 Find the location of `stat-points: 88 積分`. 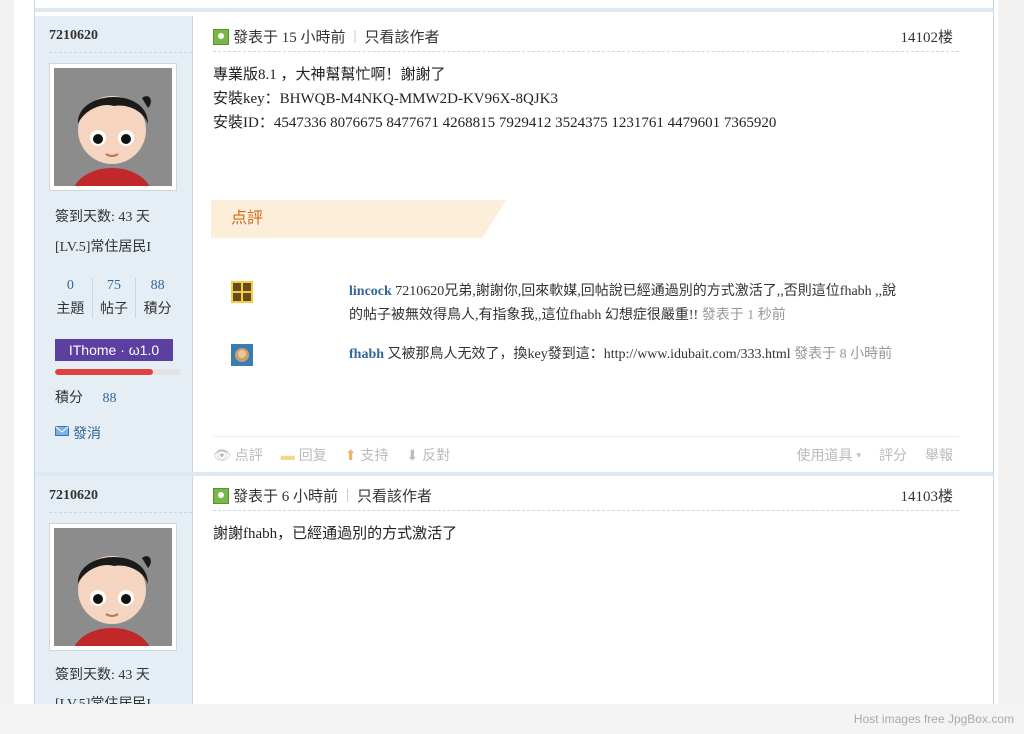

stat-points: 88 積分 is located at coordinates (157, 298).